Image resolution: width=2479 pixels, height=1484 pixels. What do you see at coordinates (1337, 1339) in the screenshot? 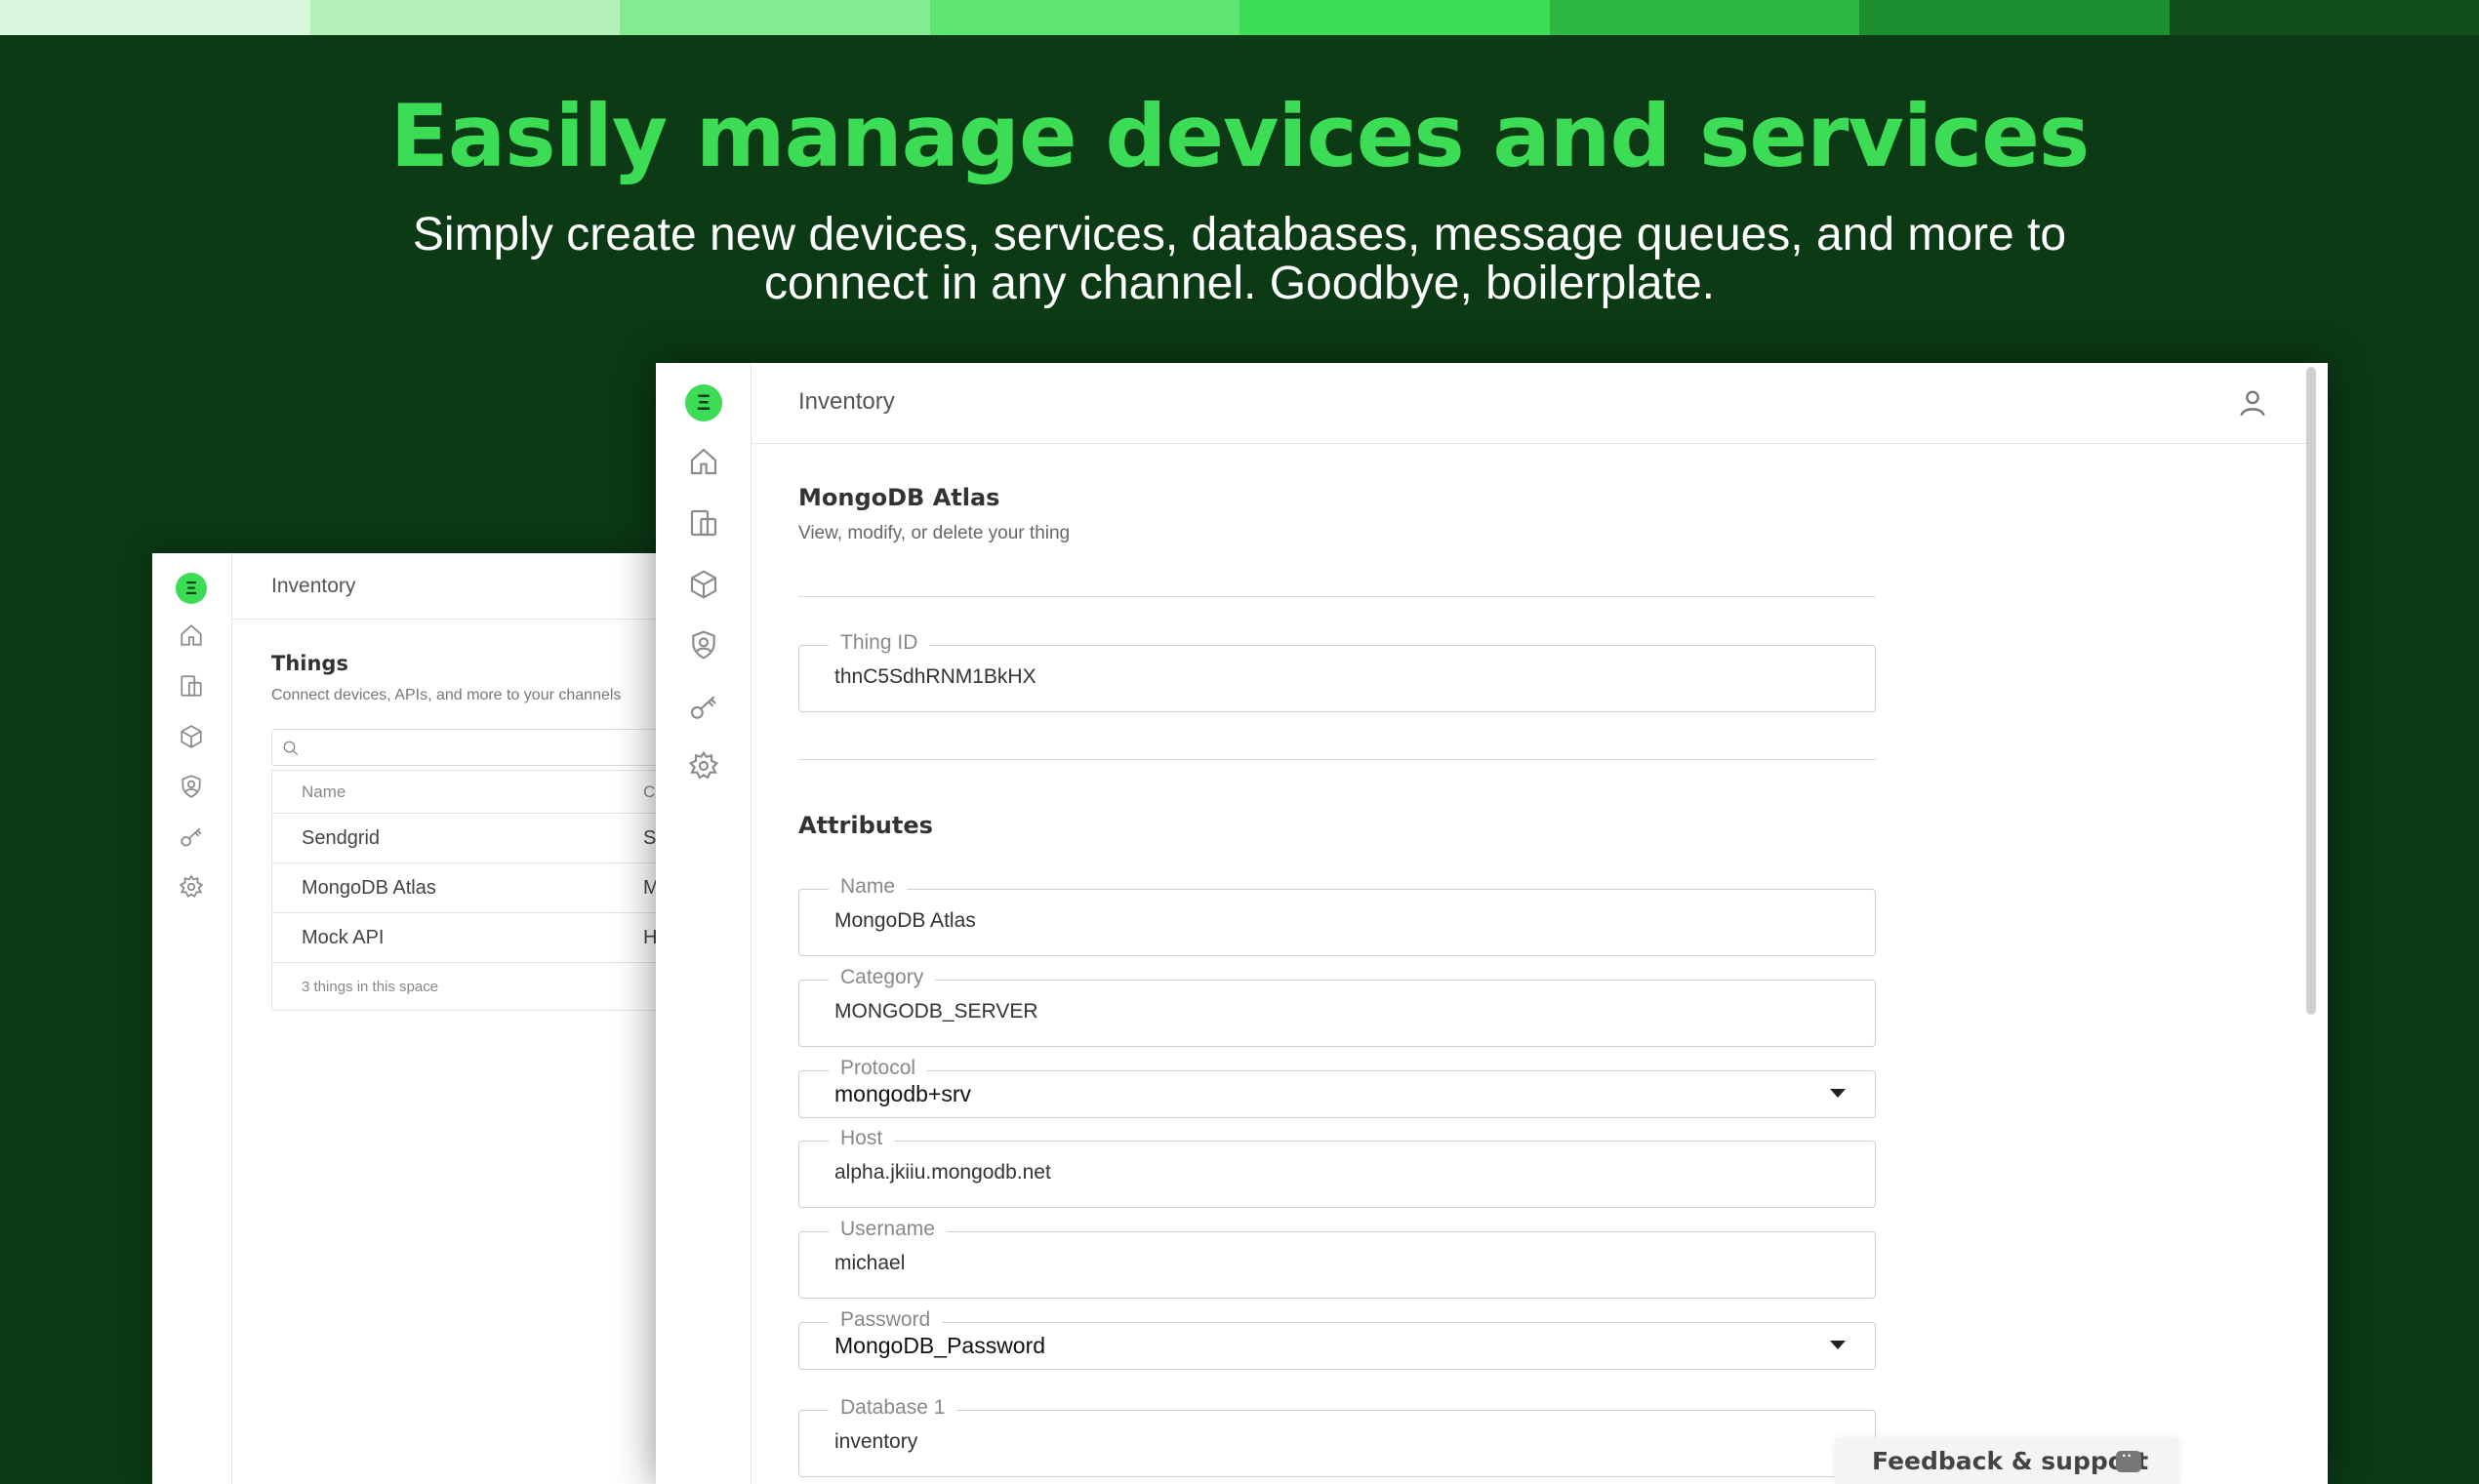
I see `password-select: Password MongoDB_Password` at bounding box center [1337, 1339].